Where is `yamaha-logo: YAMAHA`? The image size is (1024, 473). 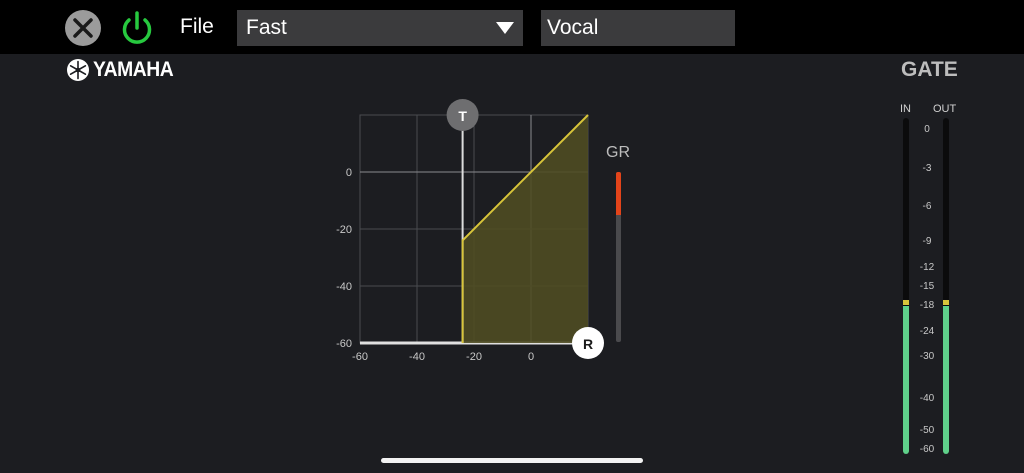 yamaha-logo: YAMAHA is located at coordinates (123, 70).